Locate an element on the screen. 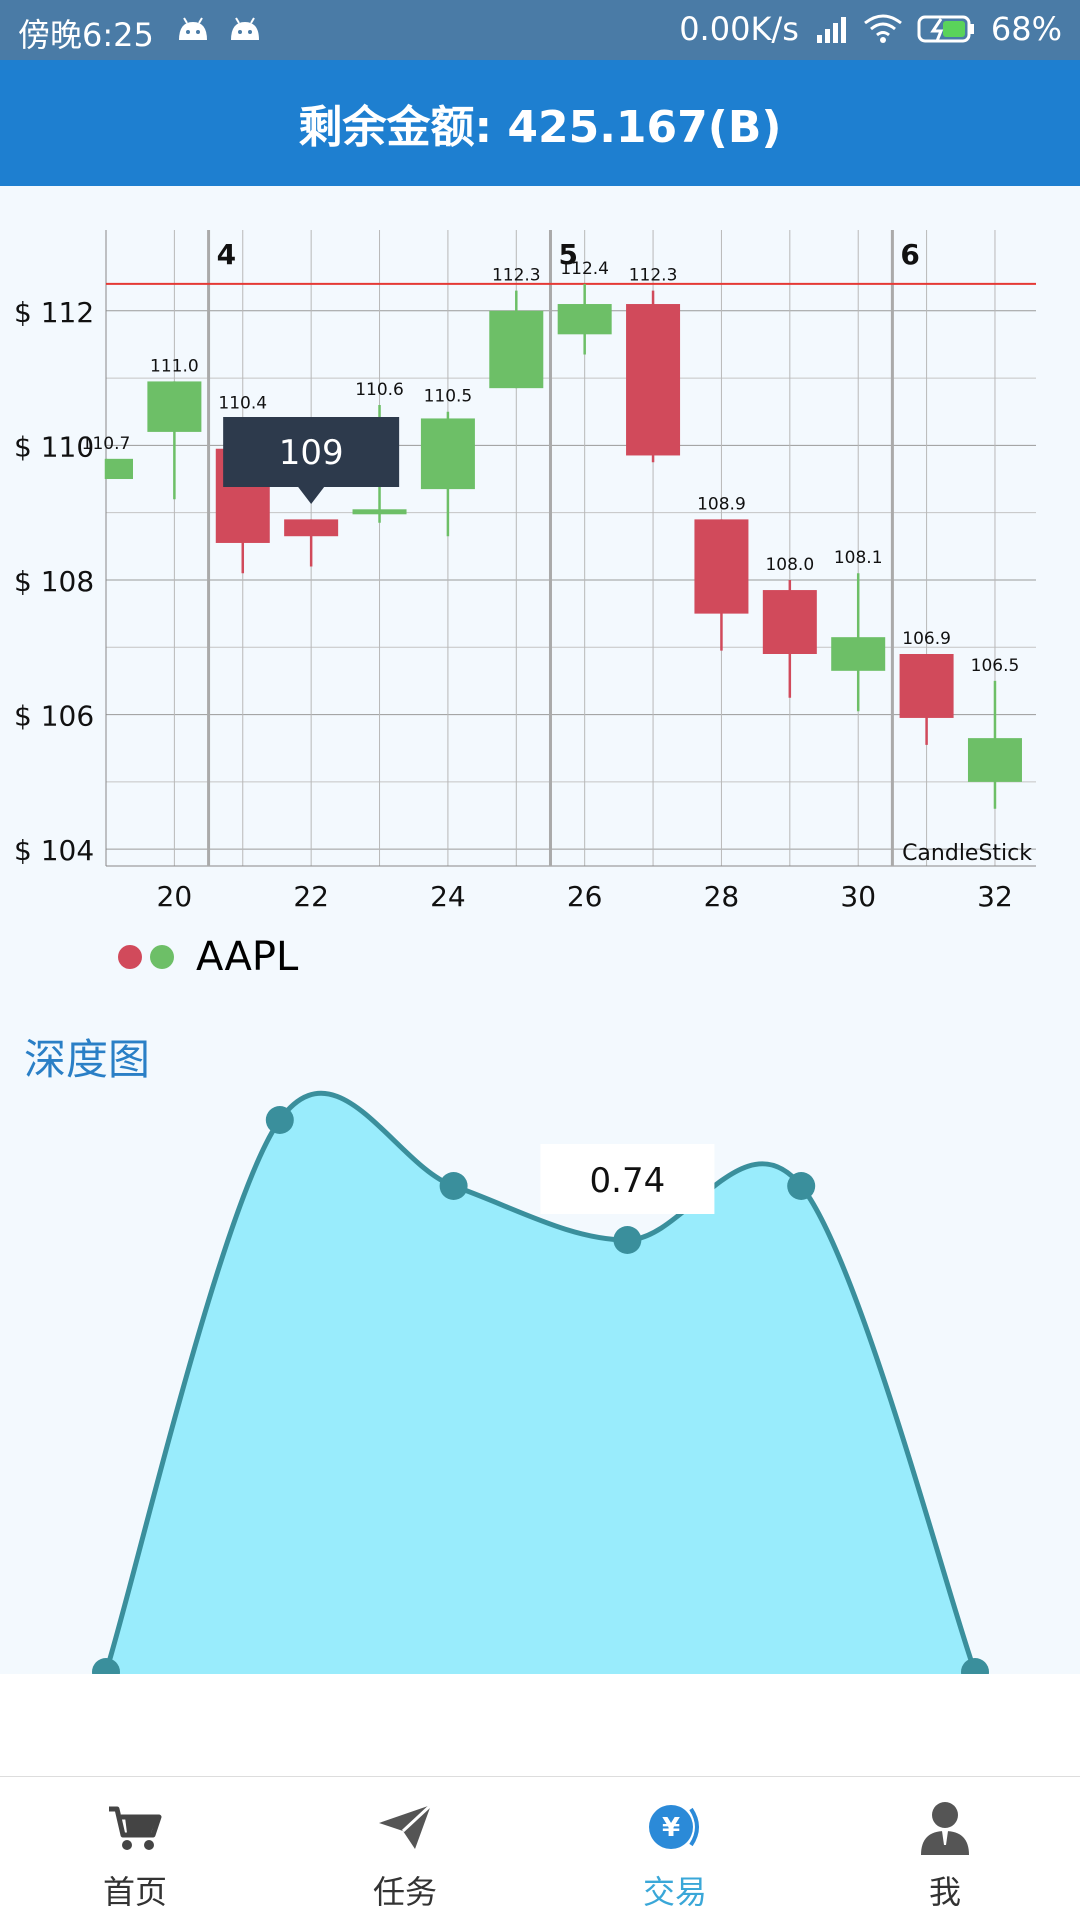 Image resolution: width=1080 pixels, height=1921 pixels. chart-legend: AAPL is located at coordinates (208, 957).